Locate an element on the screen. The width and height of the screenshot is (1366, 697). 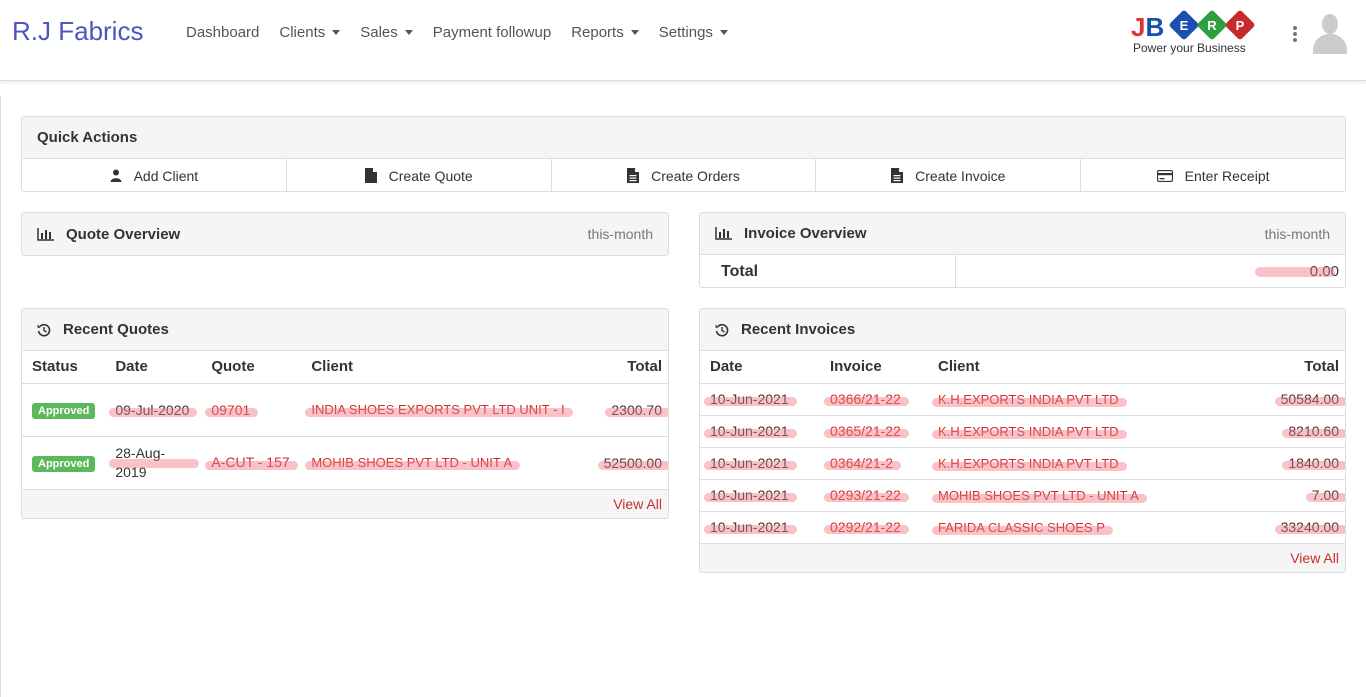
invoice-overview-panel: Invoice Overview this-month Total 0.00 is located at coordinates (1022, 250).